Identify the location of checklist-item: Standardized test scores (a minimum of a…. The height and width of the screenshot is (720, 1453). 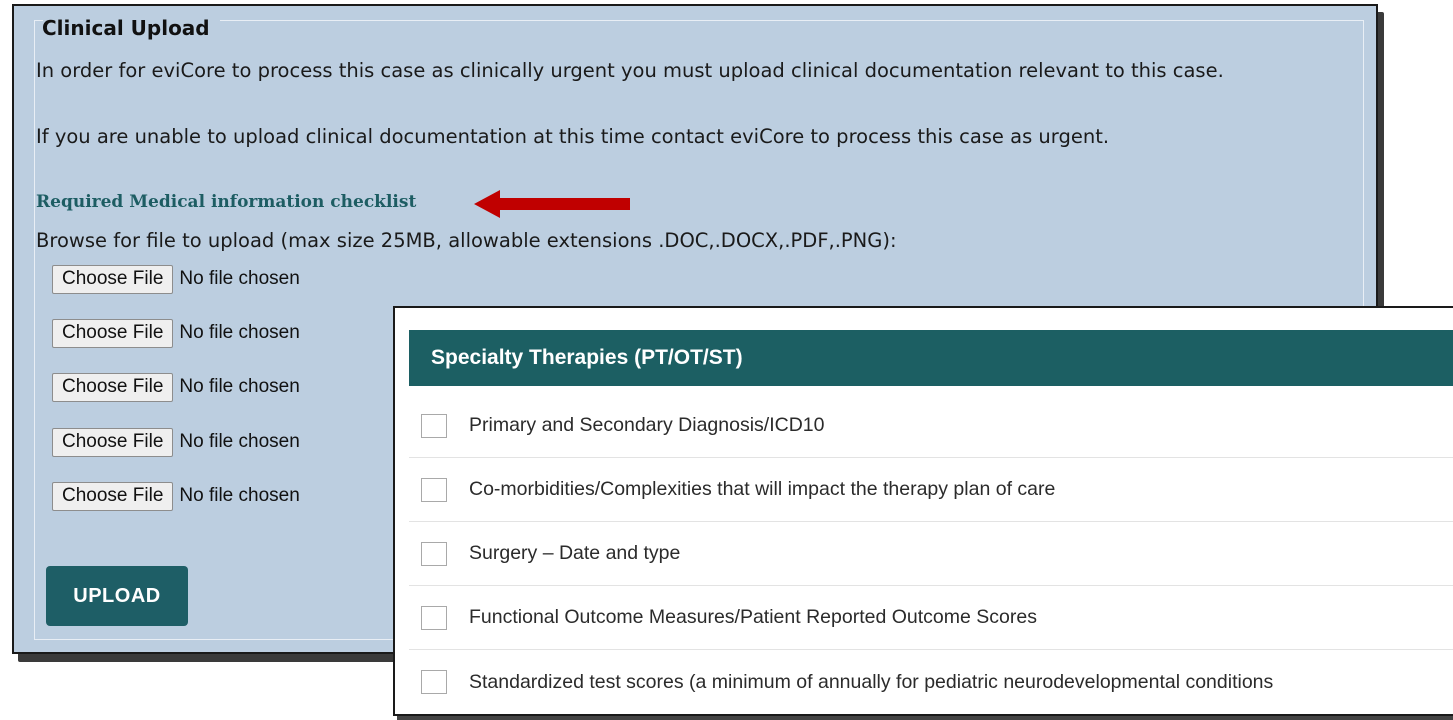
(931, 682).